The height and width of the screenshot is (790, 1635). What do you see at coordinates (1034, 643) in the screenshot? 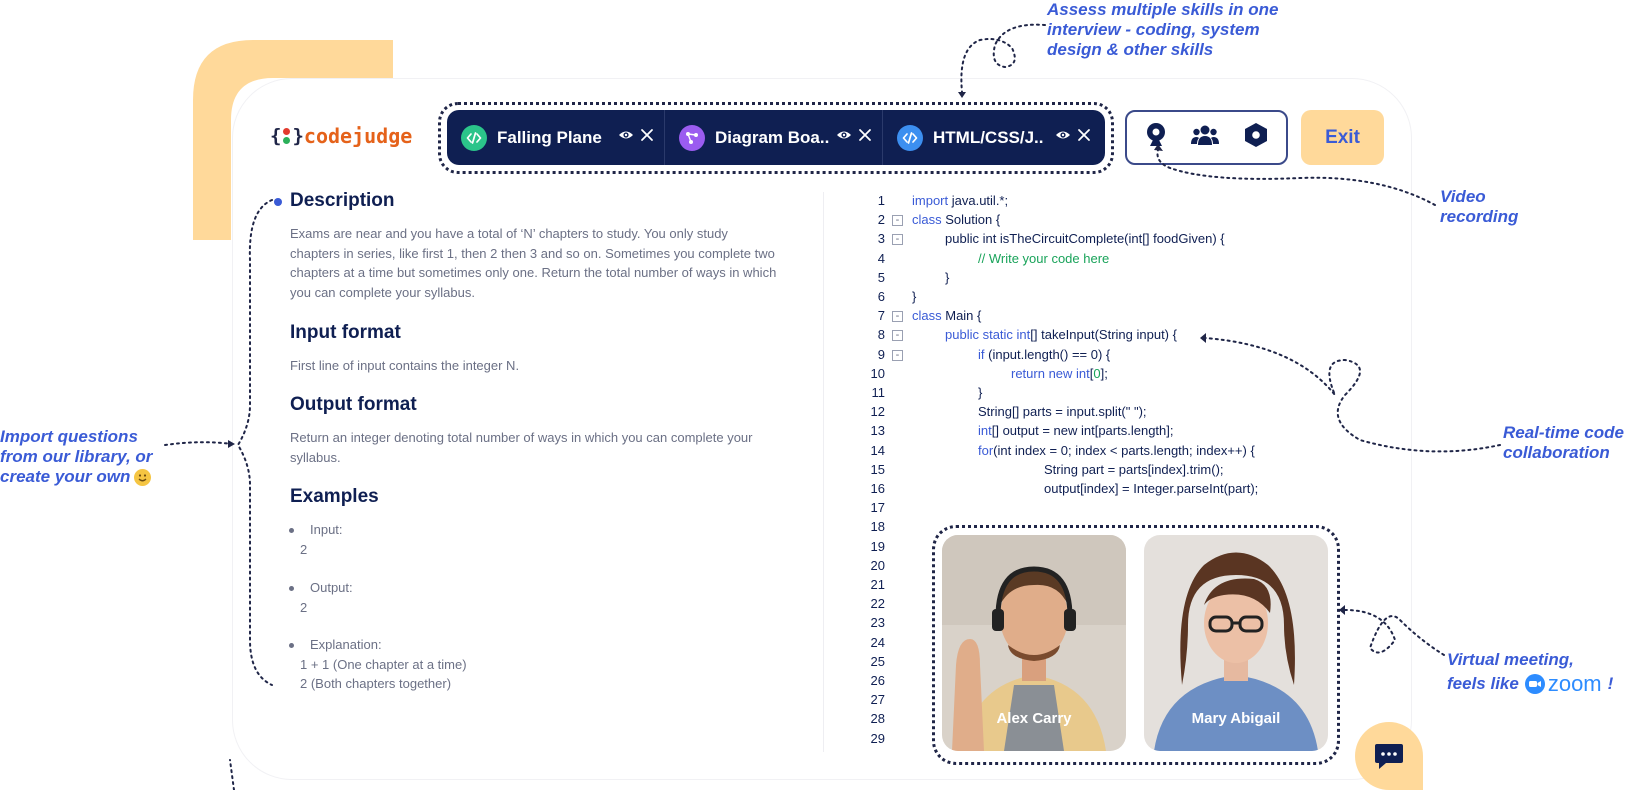
I see `video-tile-participant-1: Alex Carry` at bounding box center [1034, 643].